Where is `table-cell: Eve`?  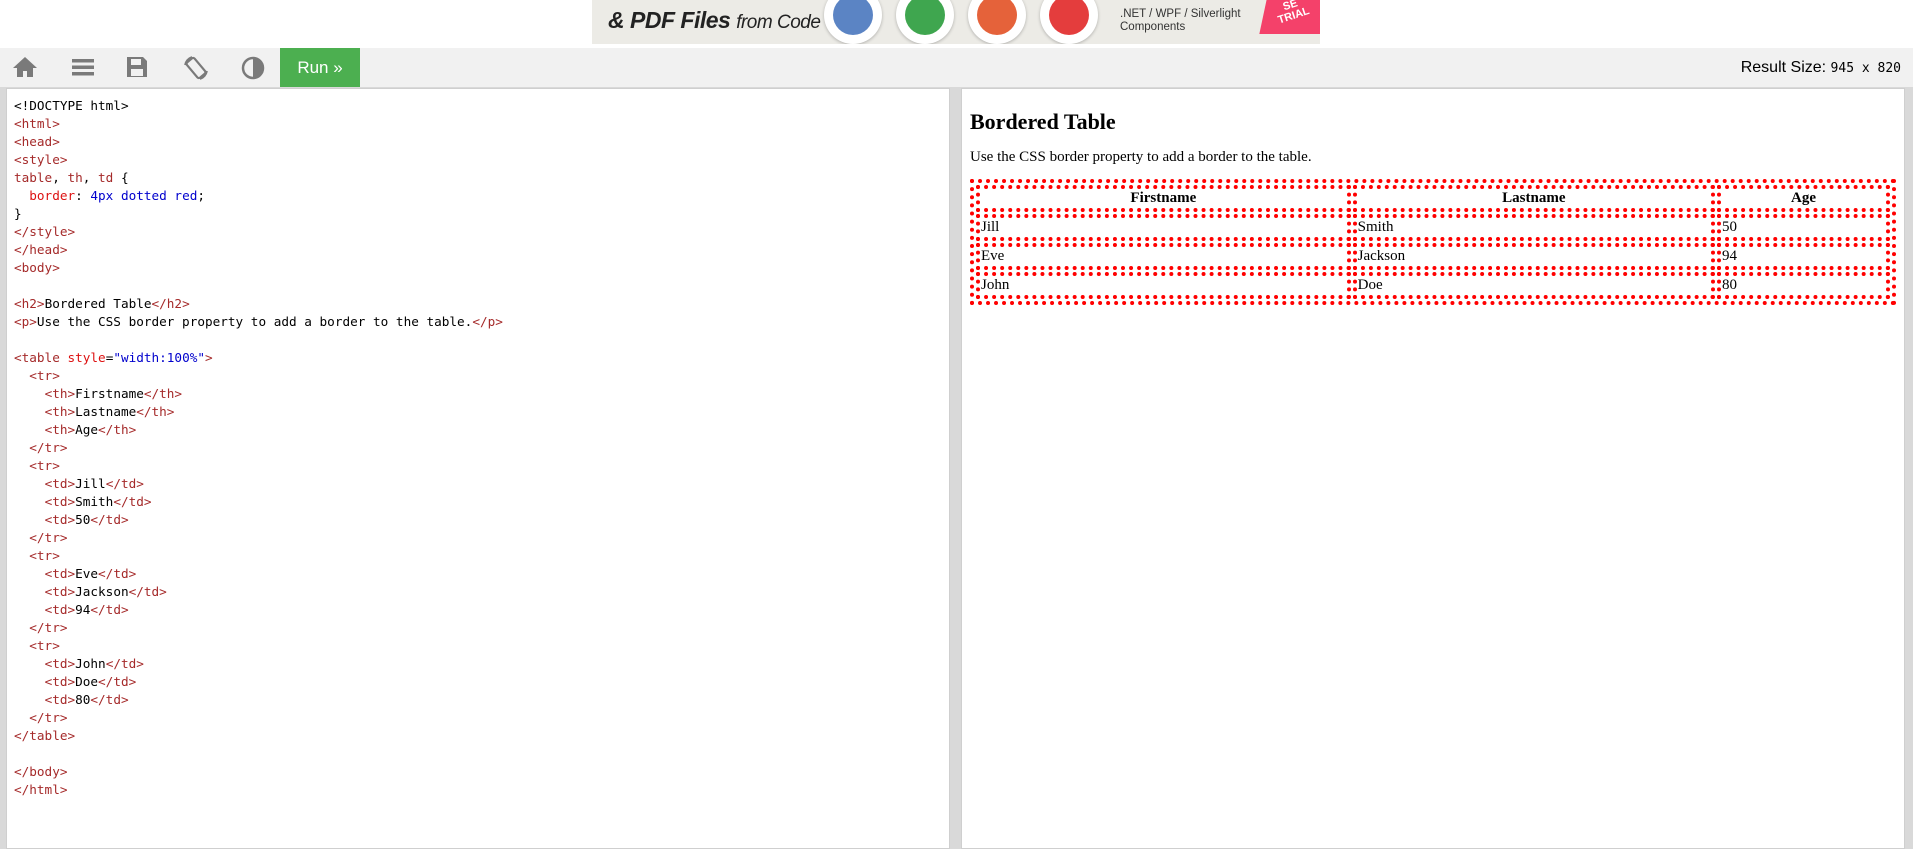
table-cell: Eve is located at coordinates (1163, 256).